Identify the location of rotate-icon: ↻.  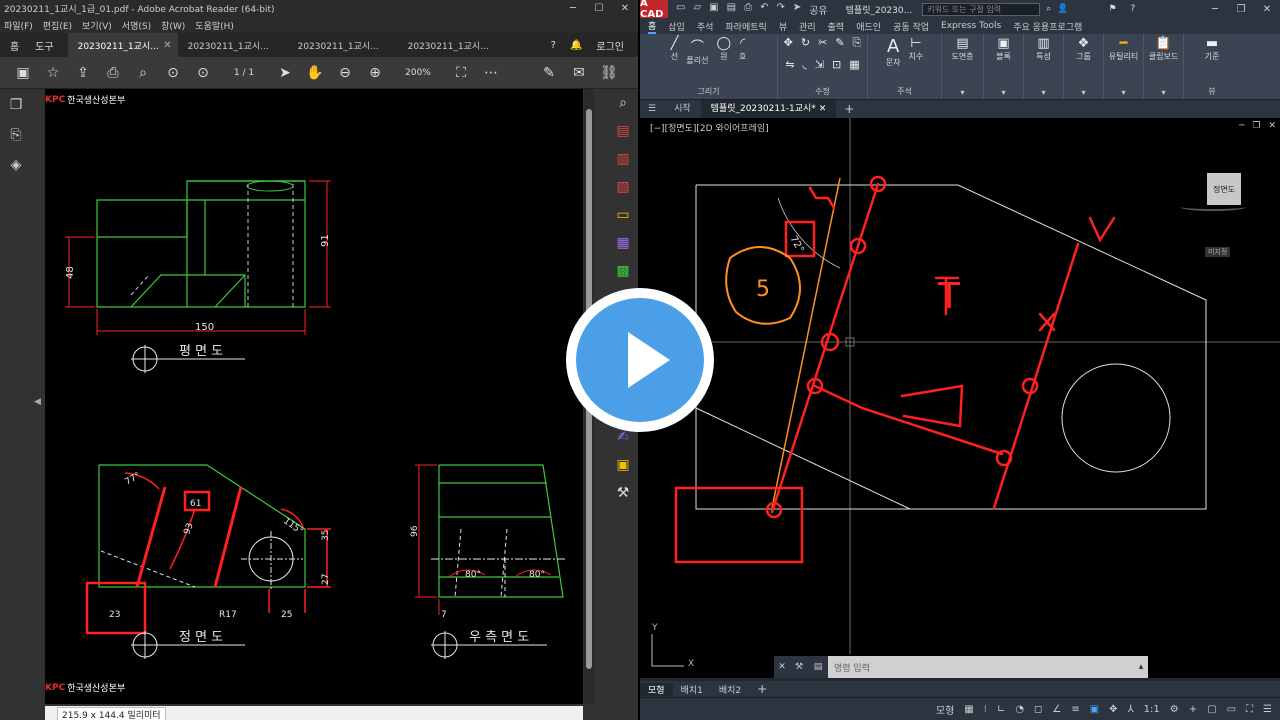
(805, 43).